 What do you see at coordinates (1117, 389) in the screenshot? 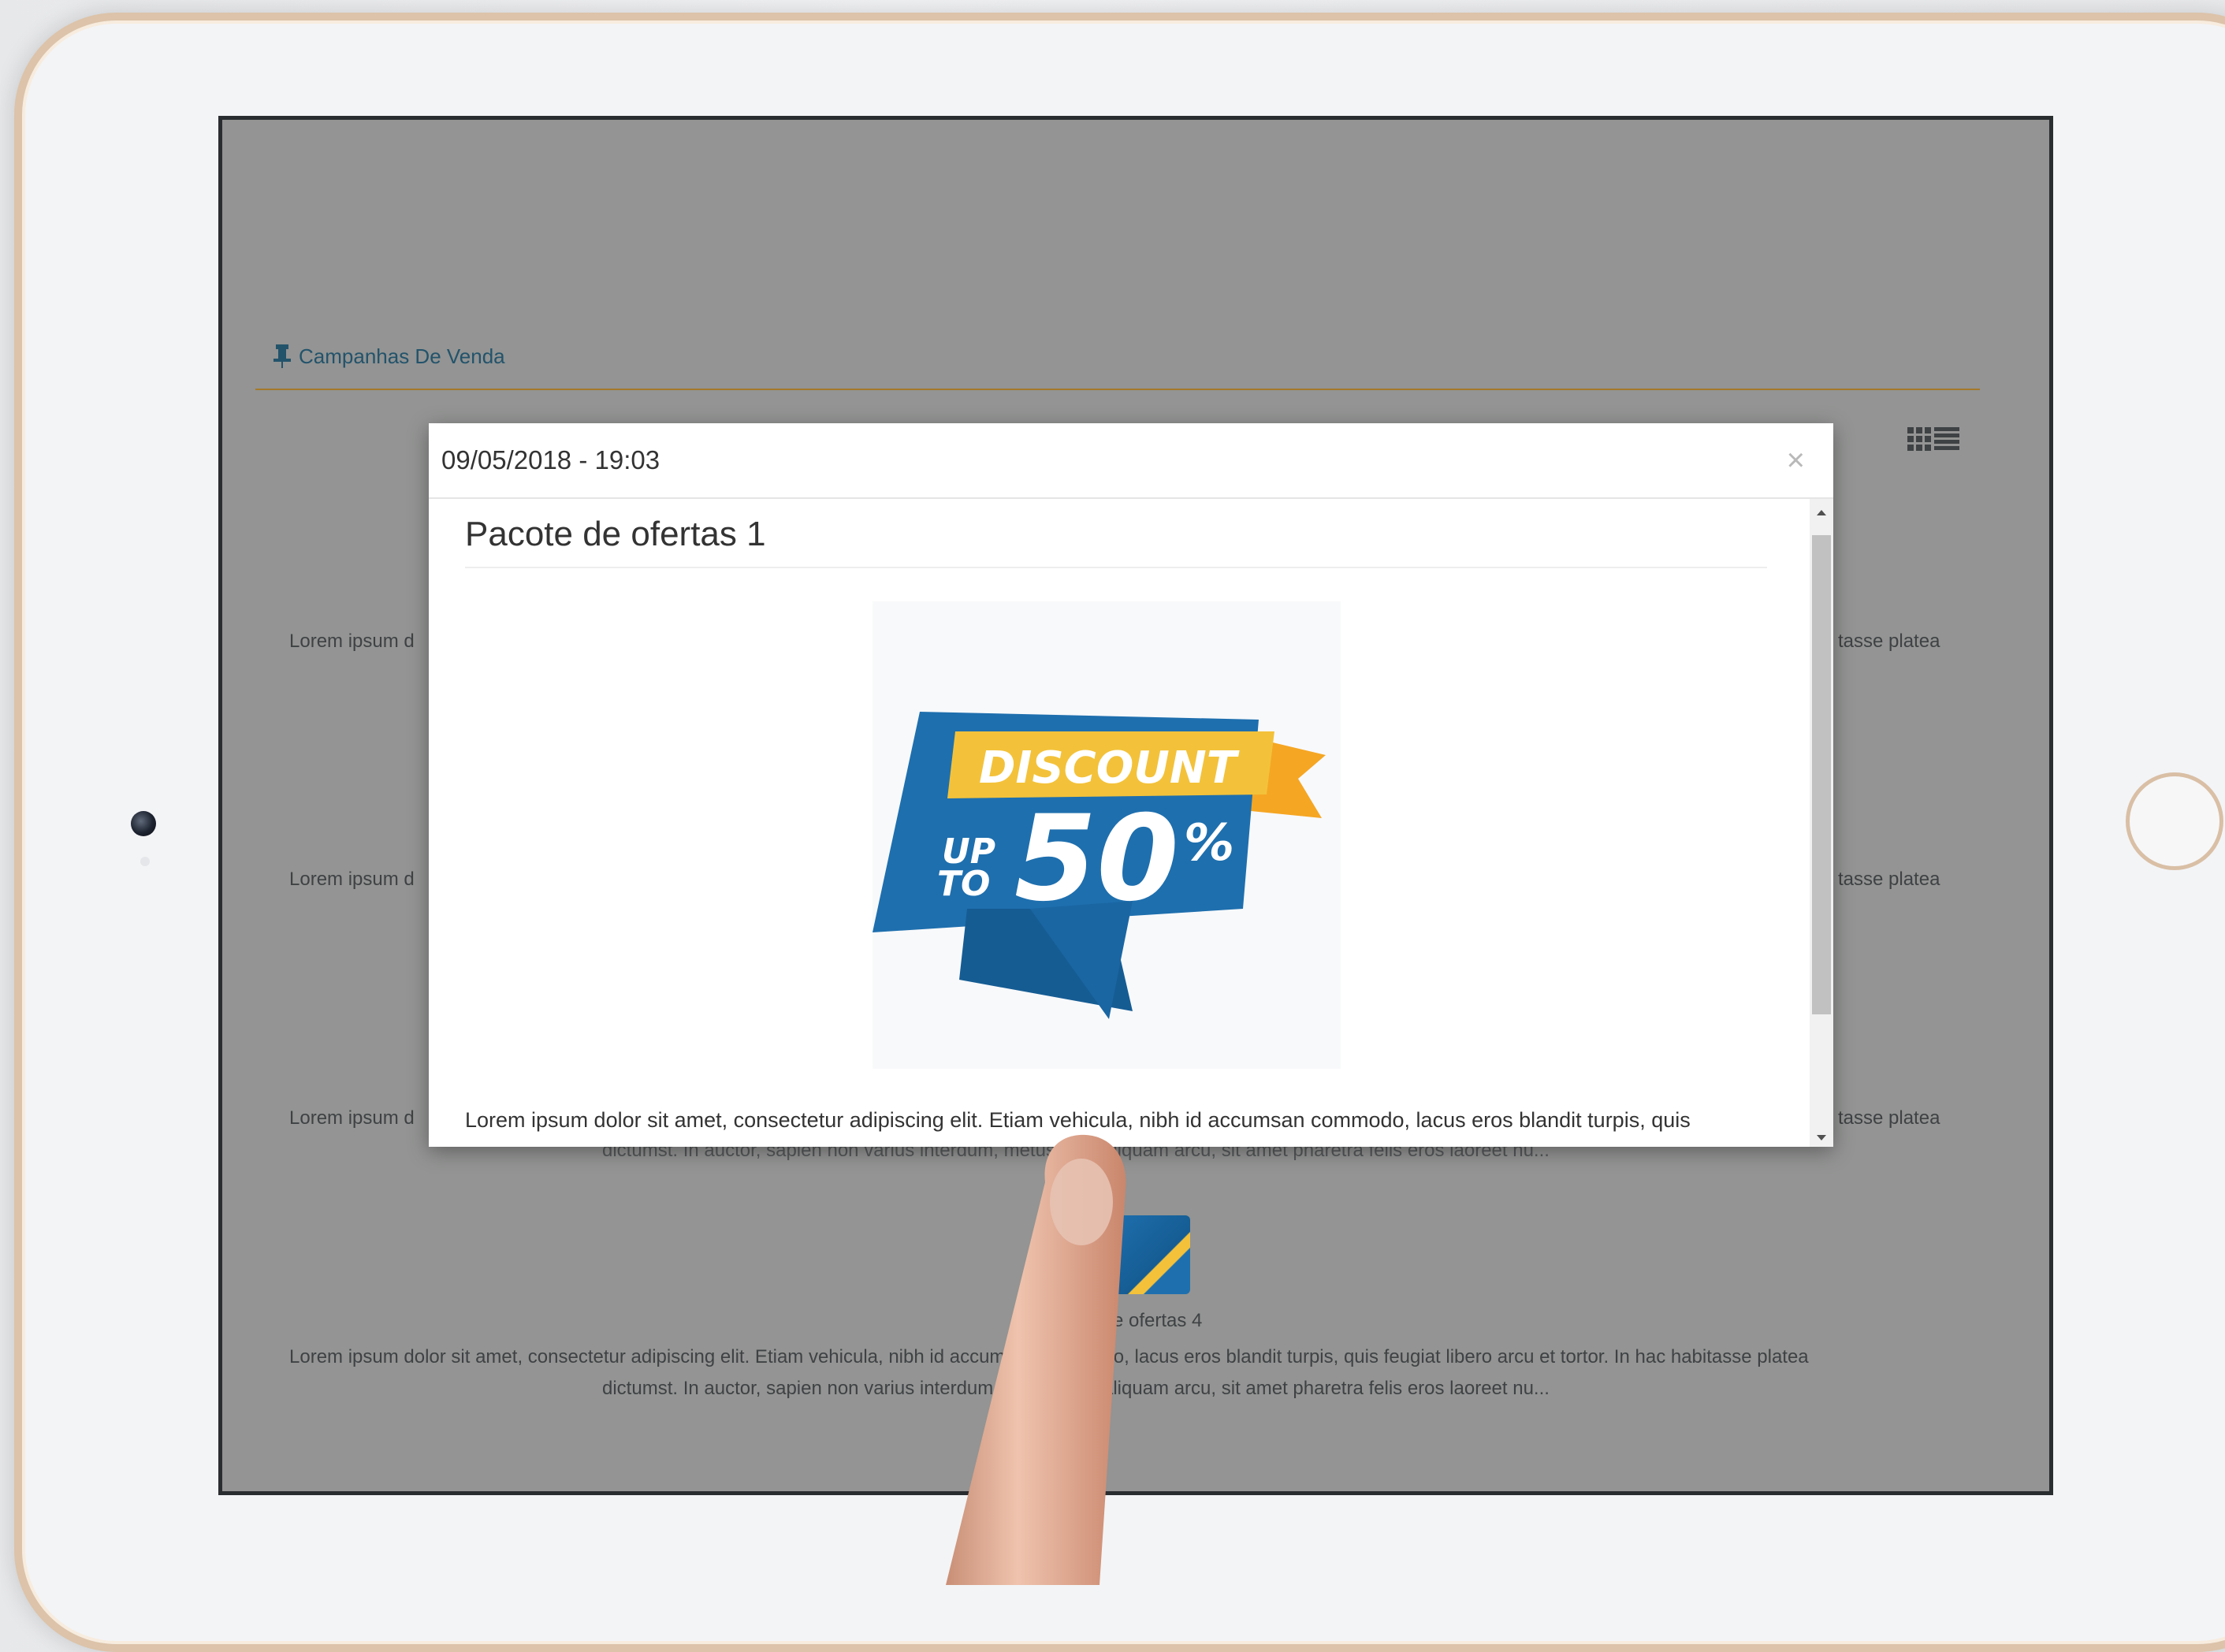
I see `section-divider` at bounding box center [1117, 389].